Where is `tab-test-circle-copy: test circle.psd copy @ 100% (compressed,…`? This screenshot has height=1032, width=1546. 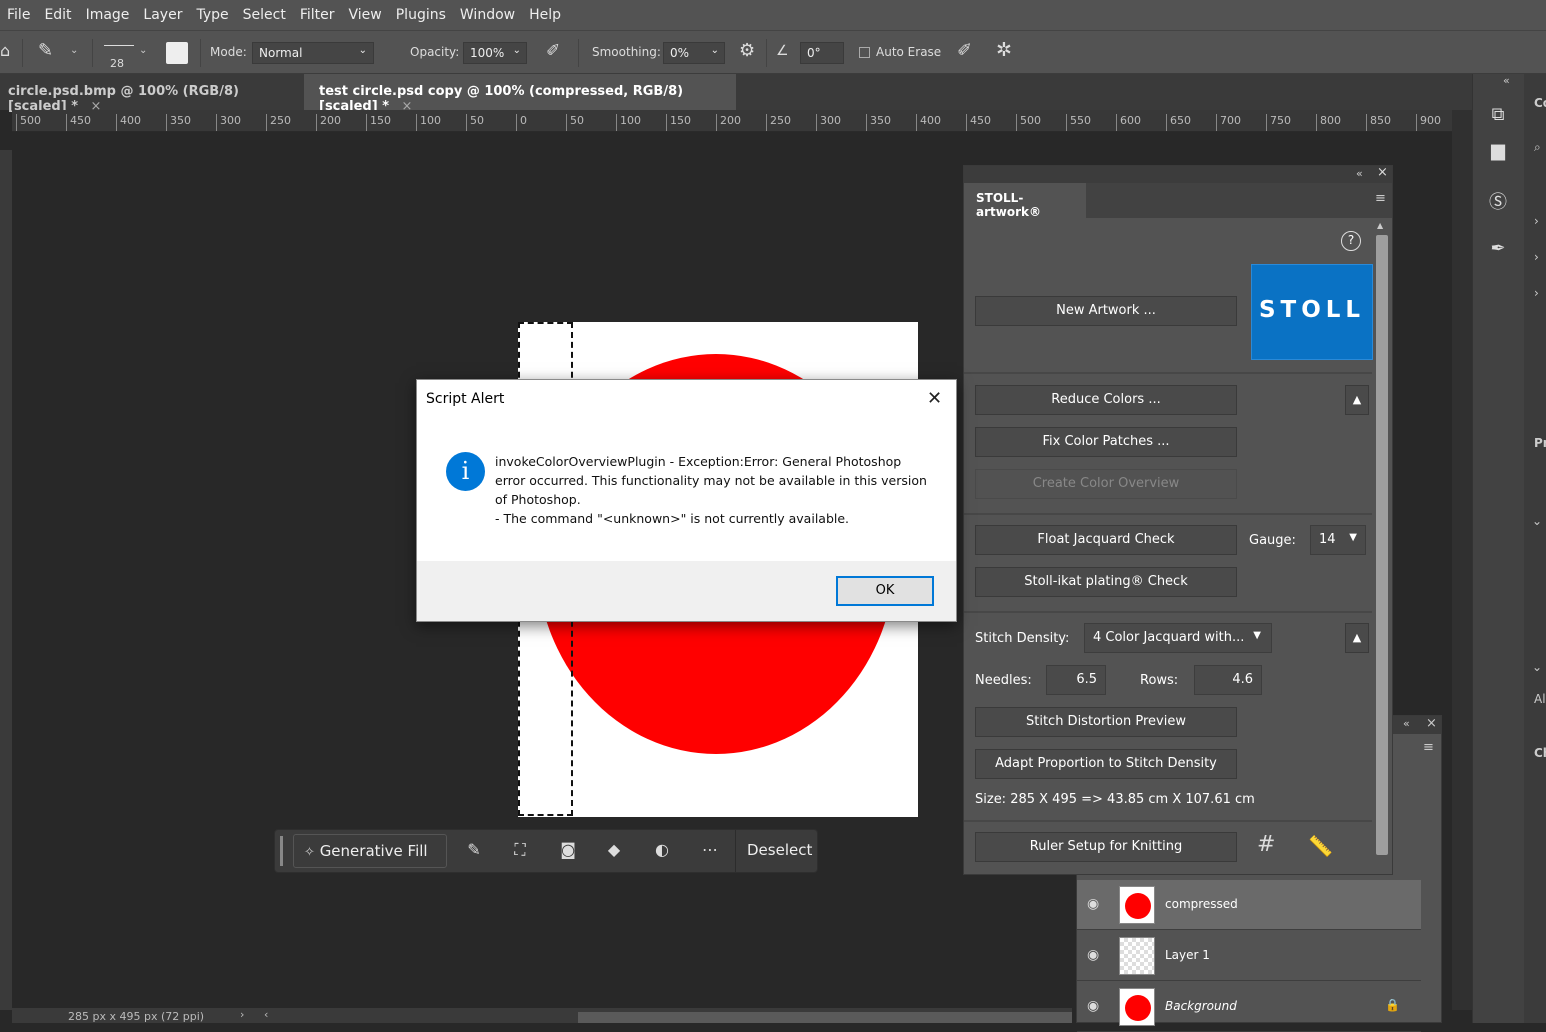
tab-test-circle-copy: test circle.psd copy @ 100% (compressed,… is located at coordinates (520, 94).